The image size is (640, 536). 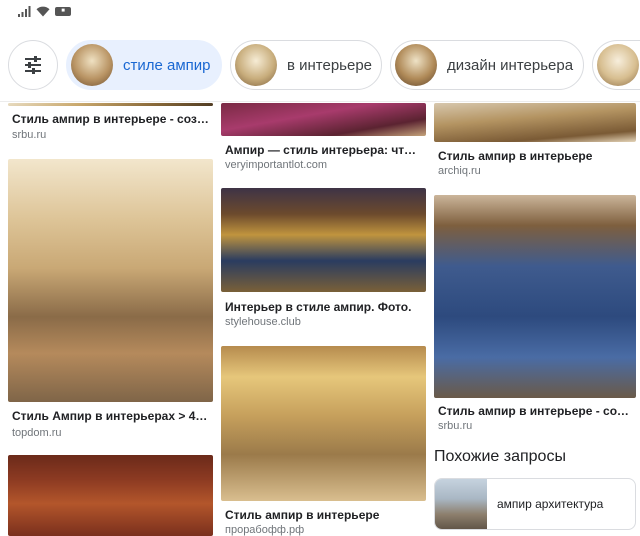 I want to click on related-search-label: ампир архитектура, so click(x=550, y=504).